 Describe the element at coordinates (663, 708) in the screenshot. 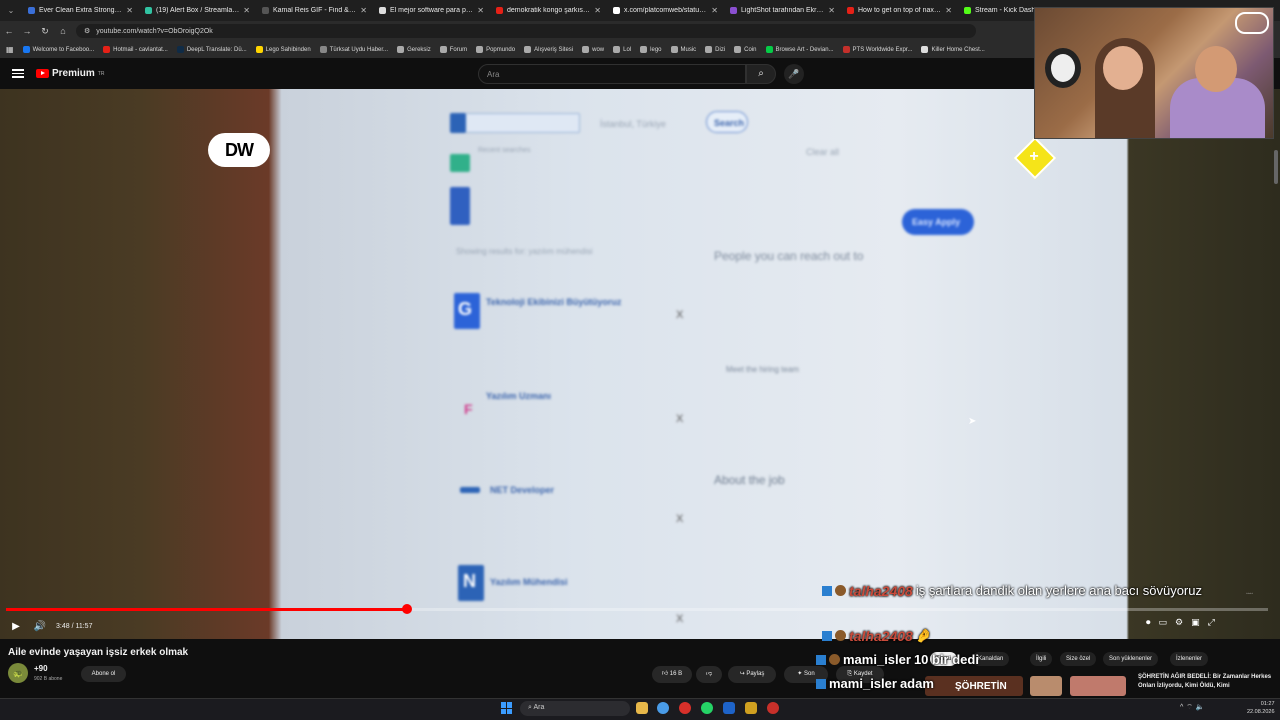

I see `chrome-icon` at that location.